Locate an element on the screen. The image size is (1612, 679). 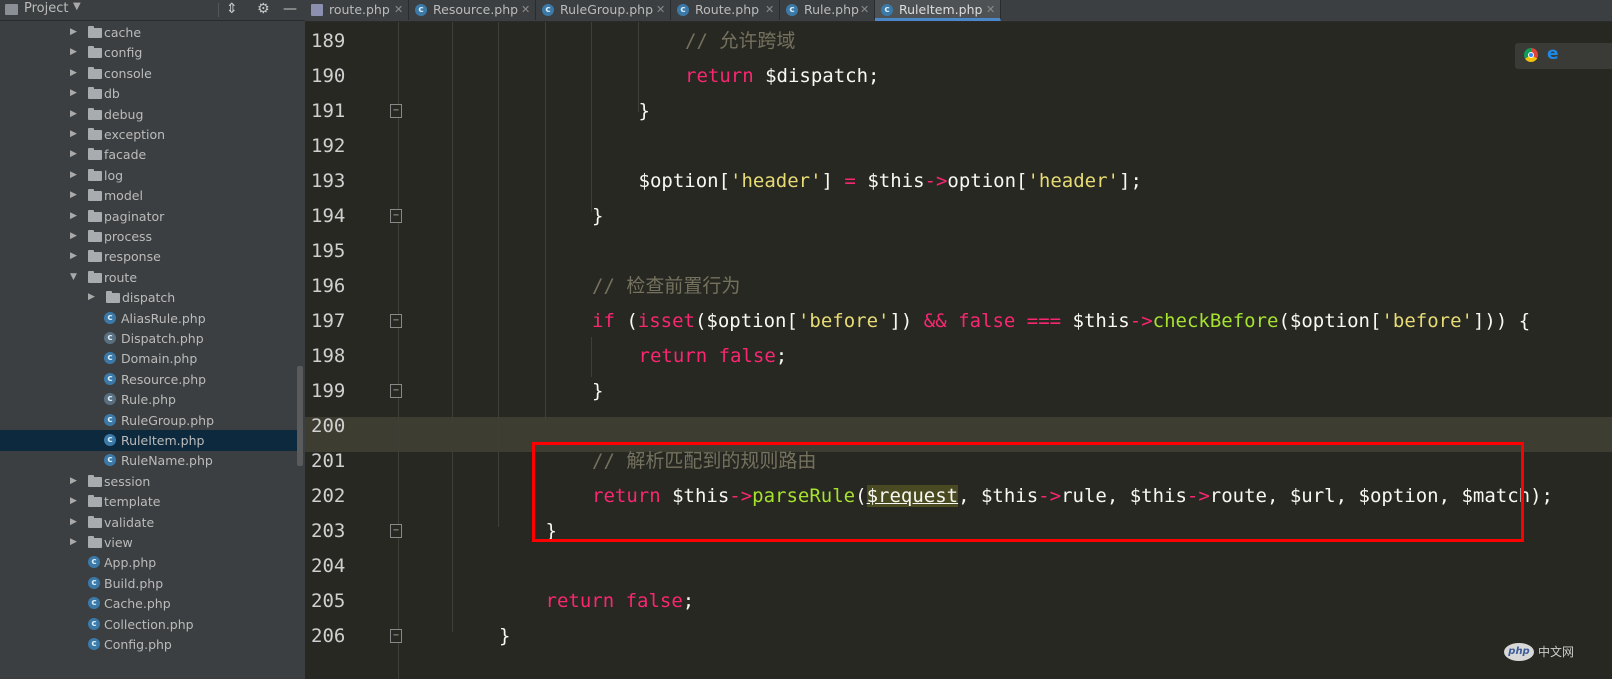
tree-file: c Domain.php is located at coordinates (149, 358).